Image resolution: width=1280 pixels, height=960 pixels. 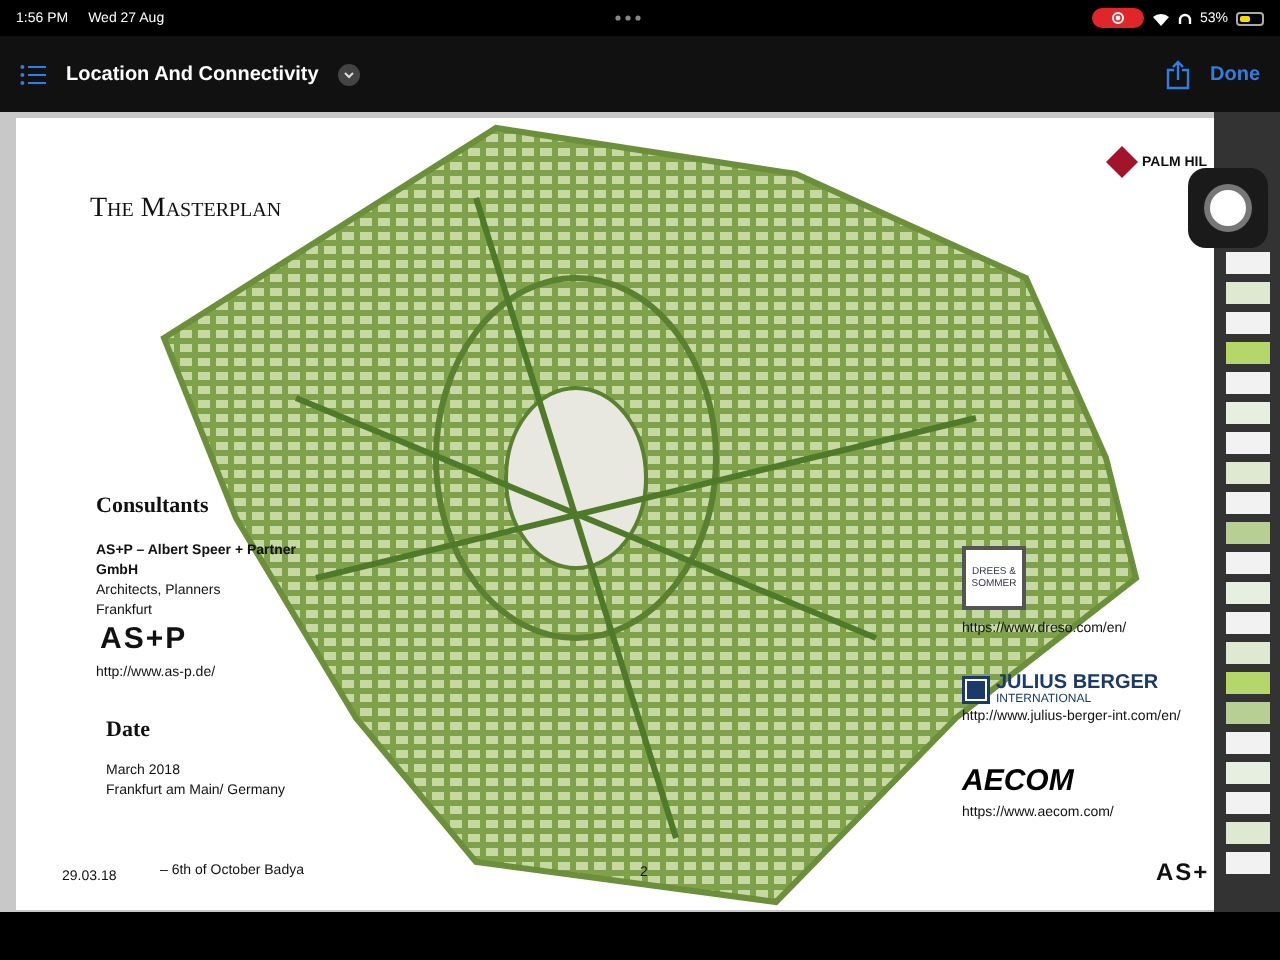 What do you see at coordinates (1184, 18) in the screenshot?
I see `headphones-icon` at bounding box center [1184, 18].